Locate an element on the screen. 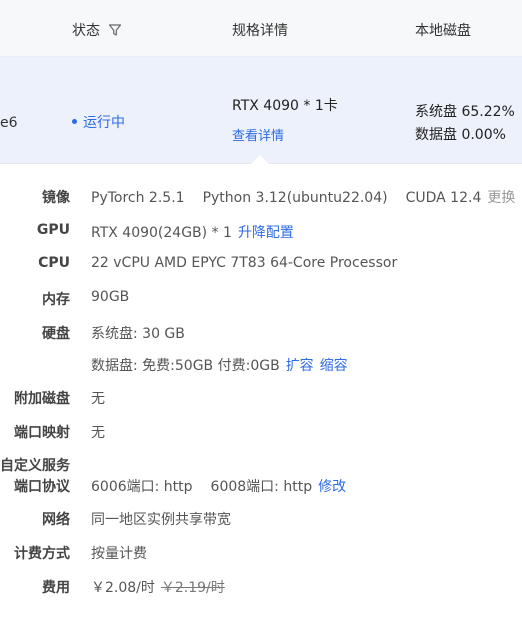 Image resolution: width=522 pixels, height=618 pixels. disk-column-header: 本地磁盘 is located at coordinates (443, 31).